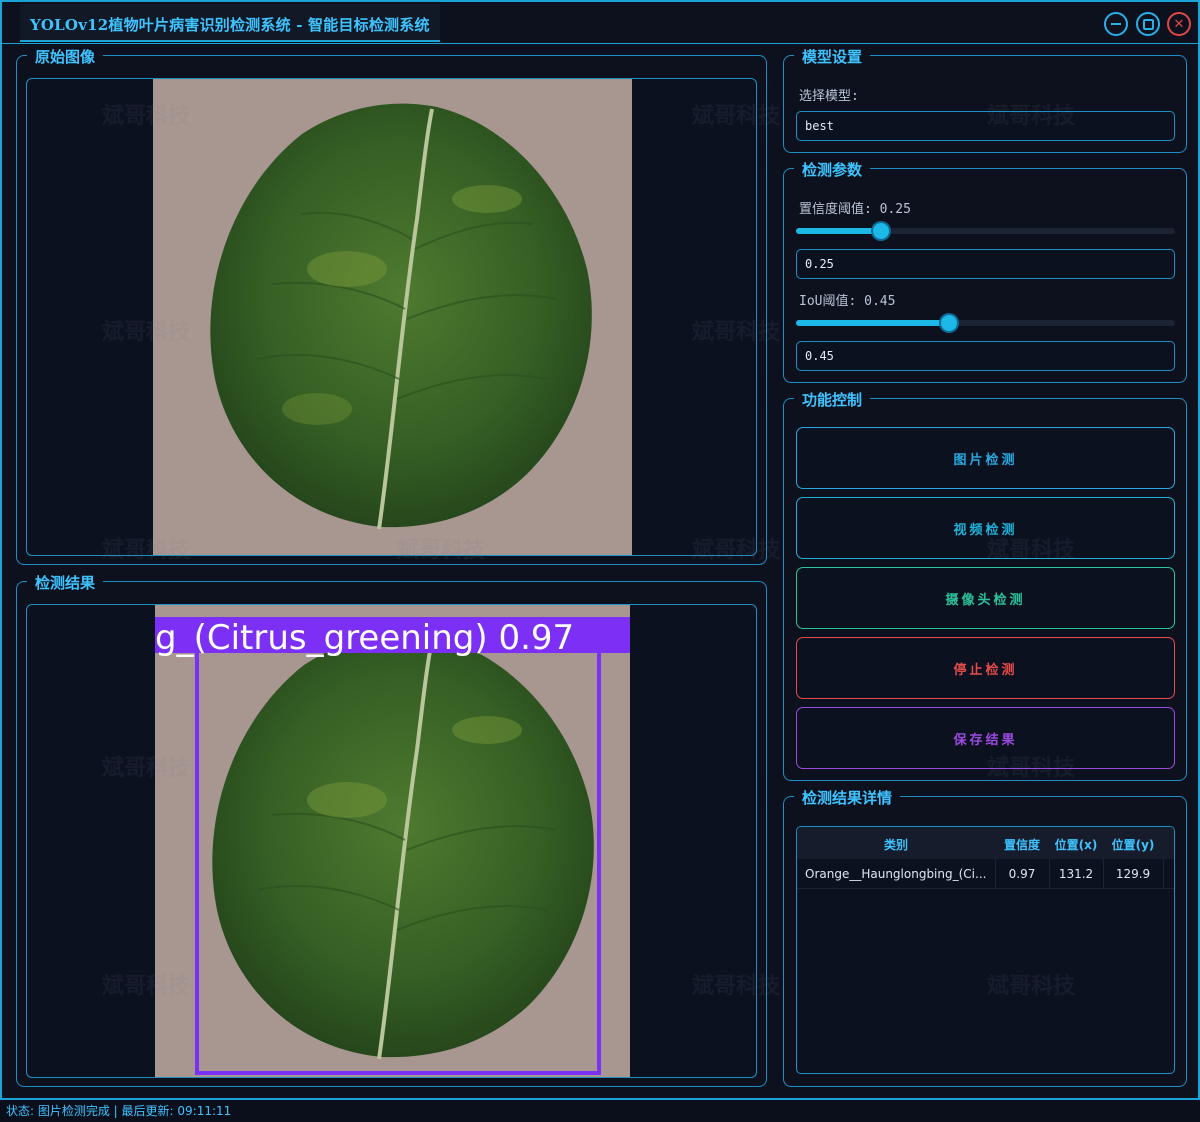 The width and height of the screenshot is (1200, 1122). What do you see at coordinates (985, 231) in the screenshot?
I see `confidence-slider` at bounding box center [985, 231].